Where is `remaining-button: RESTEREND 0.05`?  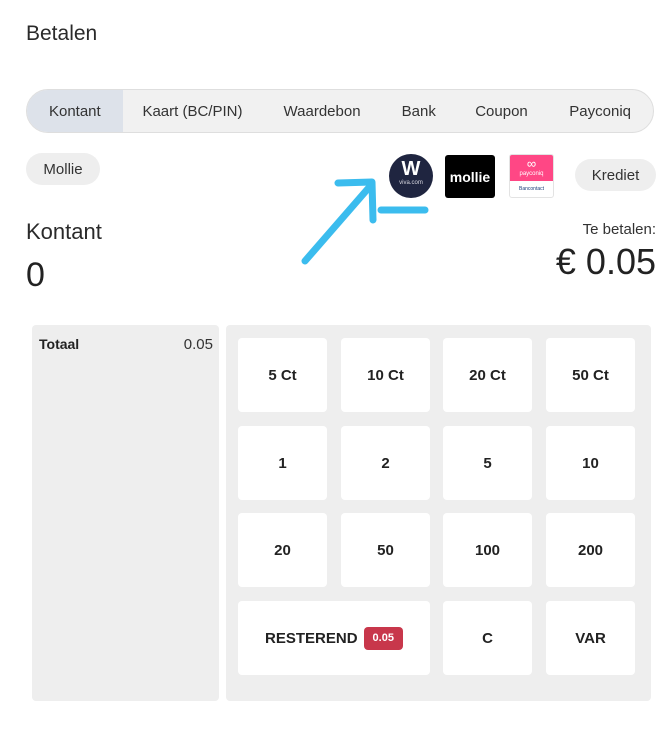 remaining-button: RESTEREND 0.05 is located at coordinates (334, 638).